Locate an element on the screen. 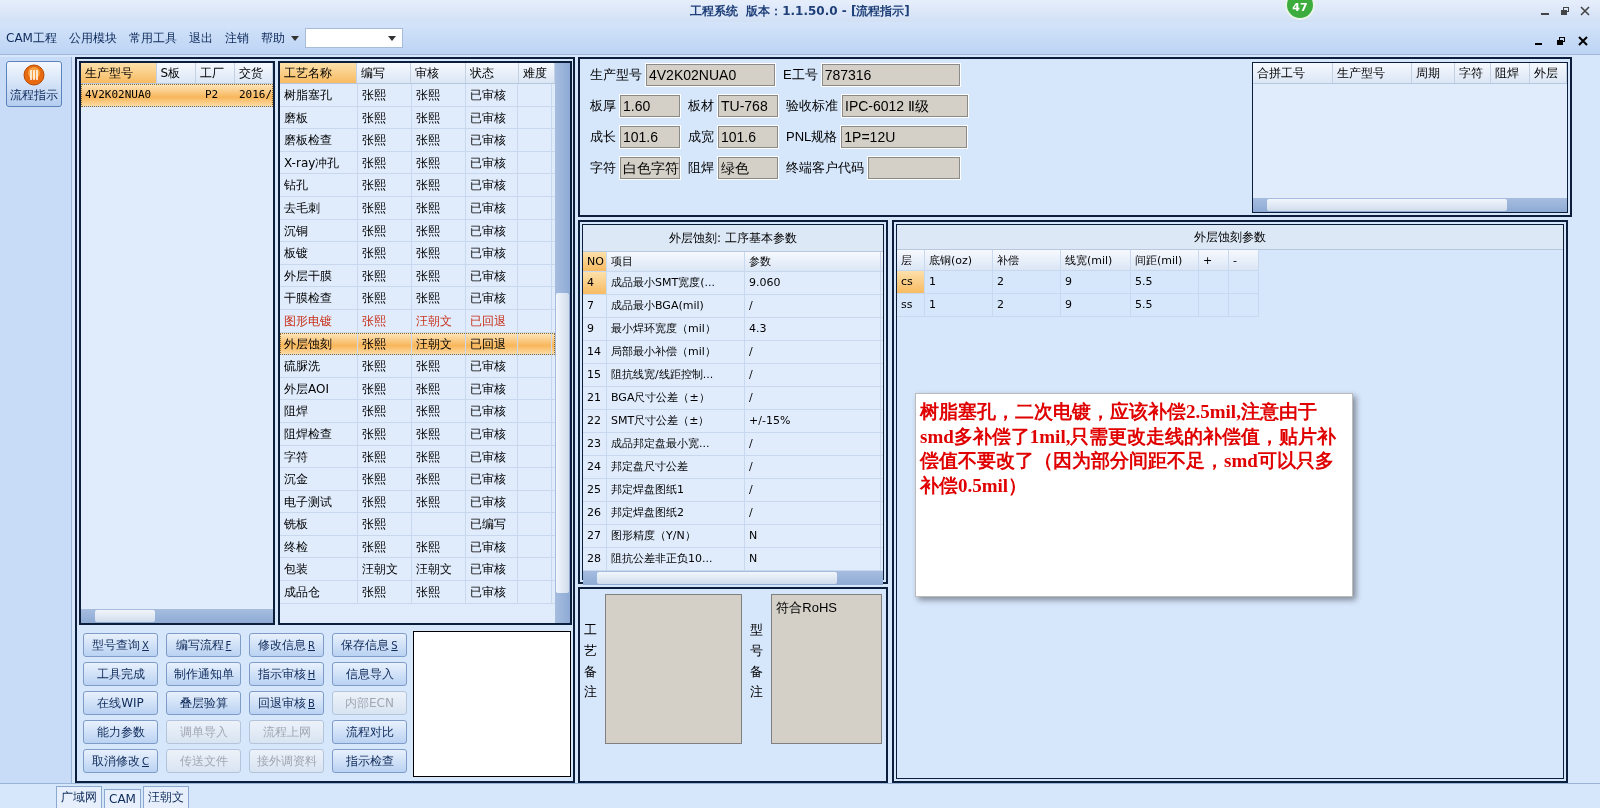  nav-button: 流程指示 is located at coordinates (34, 84).